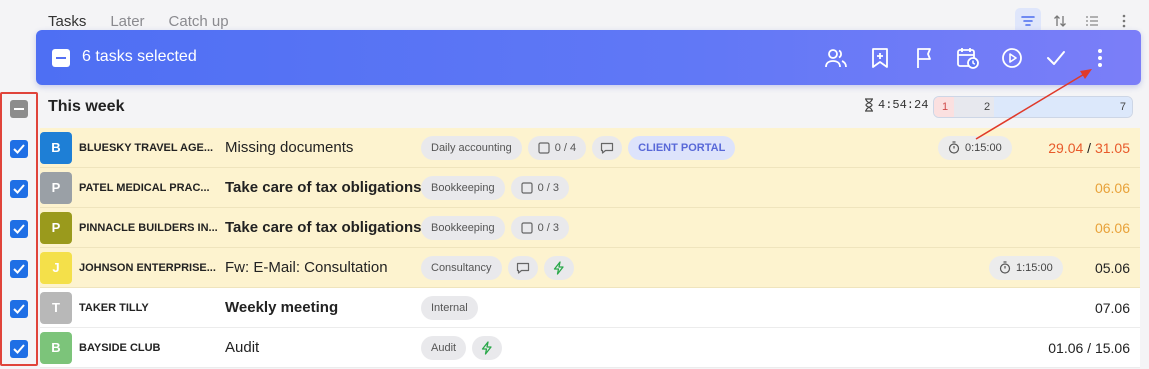  I want to click on select-all-checkbox, so click(19, 109).